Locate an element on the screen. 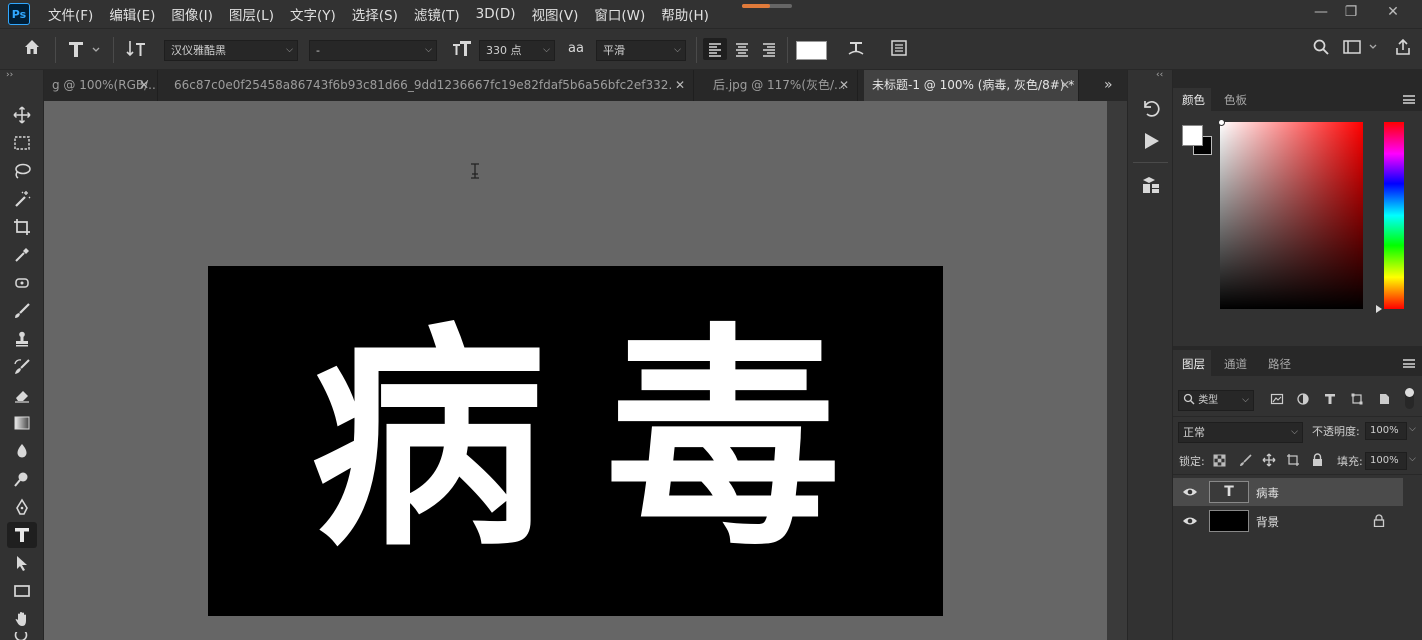 This screenshot has height=640, width=1422. stamp-tool-icon is located at coordinates (22, 339).